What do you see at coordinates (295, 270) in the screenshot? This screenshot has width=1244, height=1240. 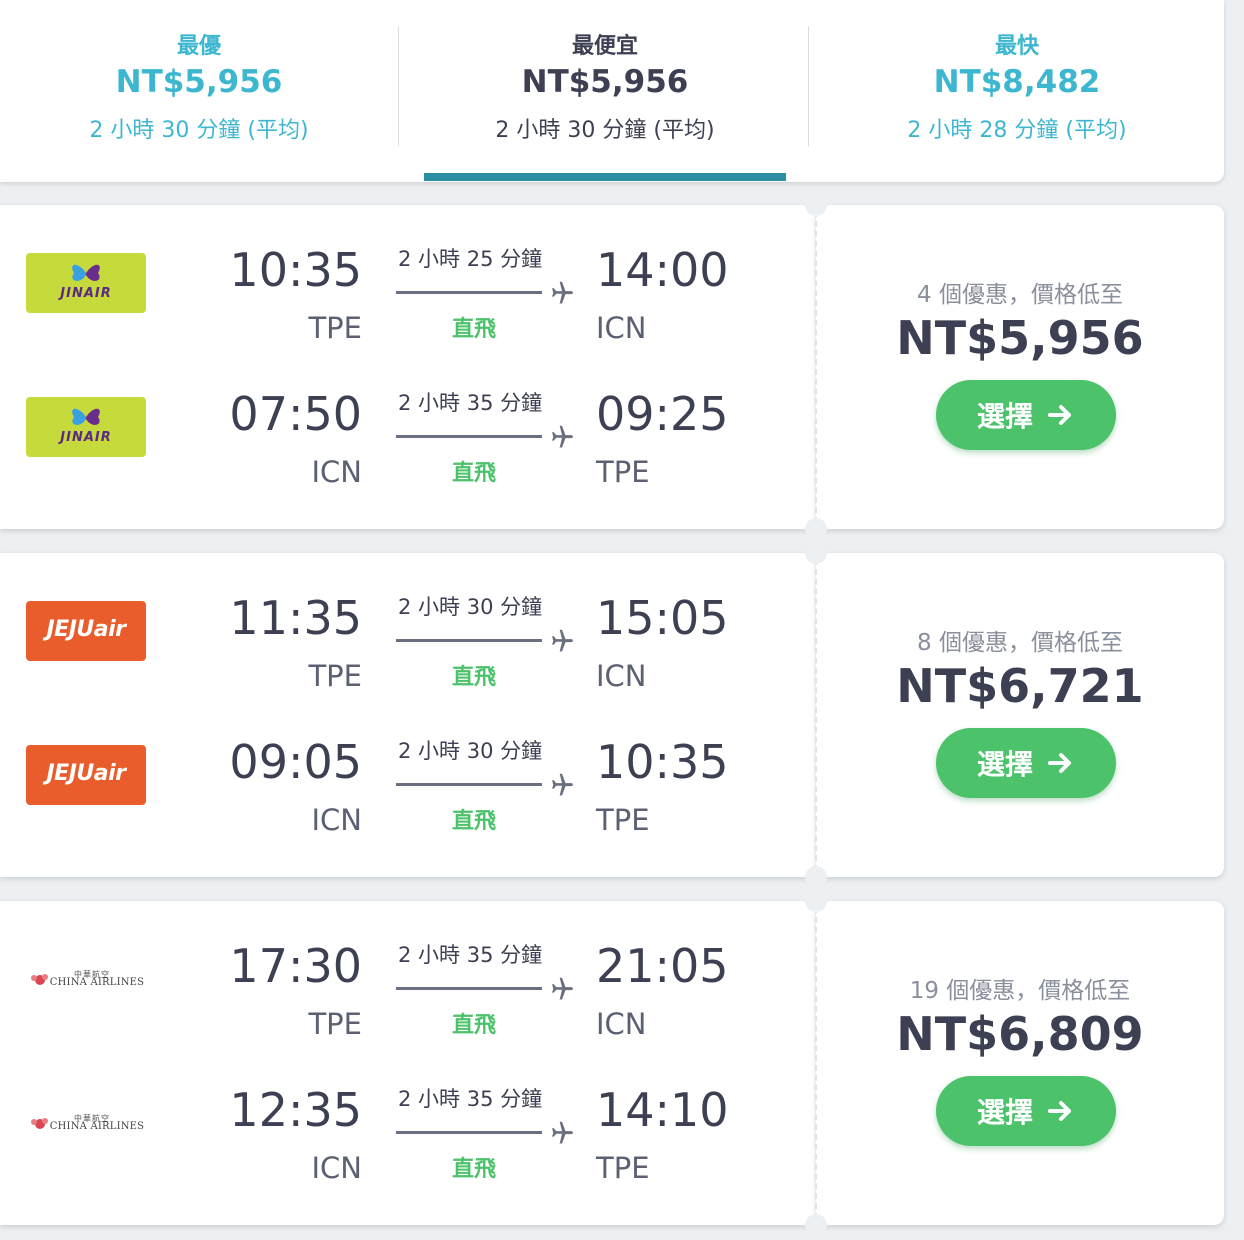 I see `departure-time: 10:35` at bounding box center [295, 270].